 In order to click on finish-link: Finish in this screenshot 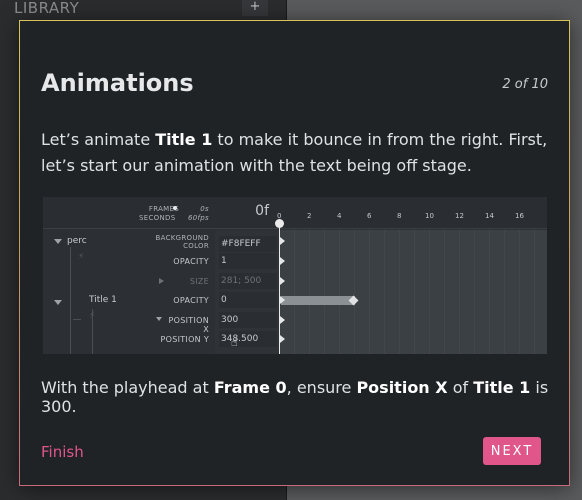, I will do `click(62, 452)`.